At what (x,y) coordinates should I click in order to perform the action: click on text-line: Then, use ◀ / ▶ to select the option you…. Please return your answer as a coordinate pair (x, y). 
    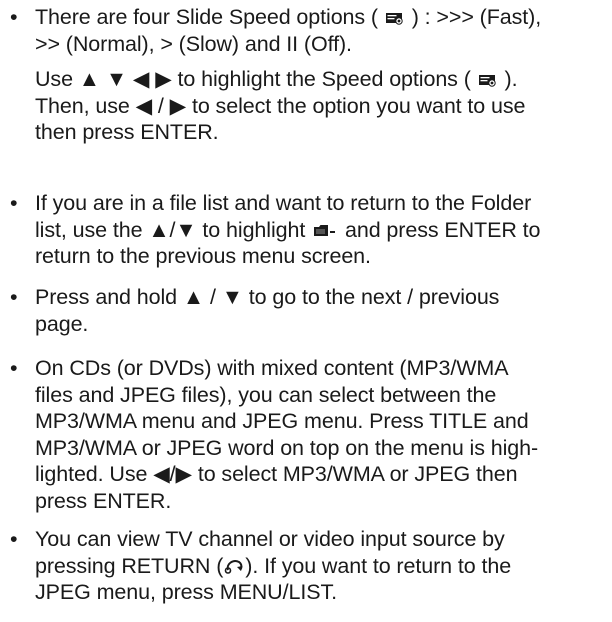
    Looking at the image, I should click on (321, 106).